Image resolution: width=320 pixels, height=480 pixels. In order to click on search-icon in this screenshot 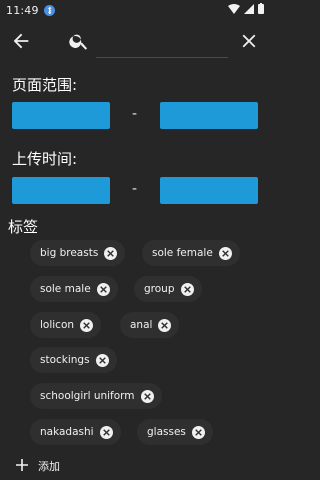, I will do `click(78, 42)`.